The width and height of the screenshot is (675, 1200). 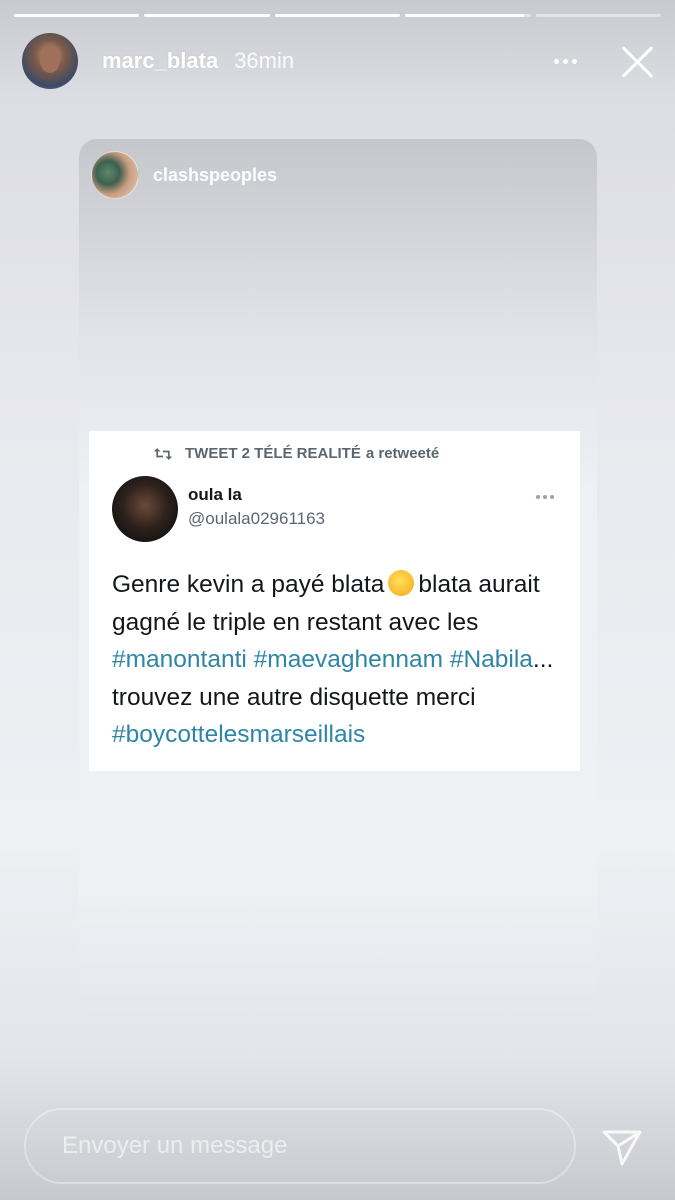 I want to click on tweet-author-handle: @oulala02961163, so click(x=257, y=518).